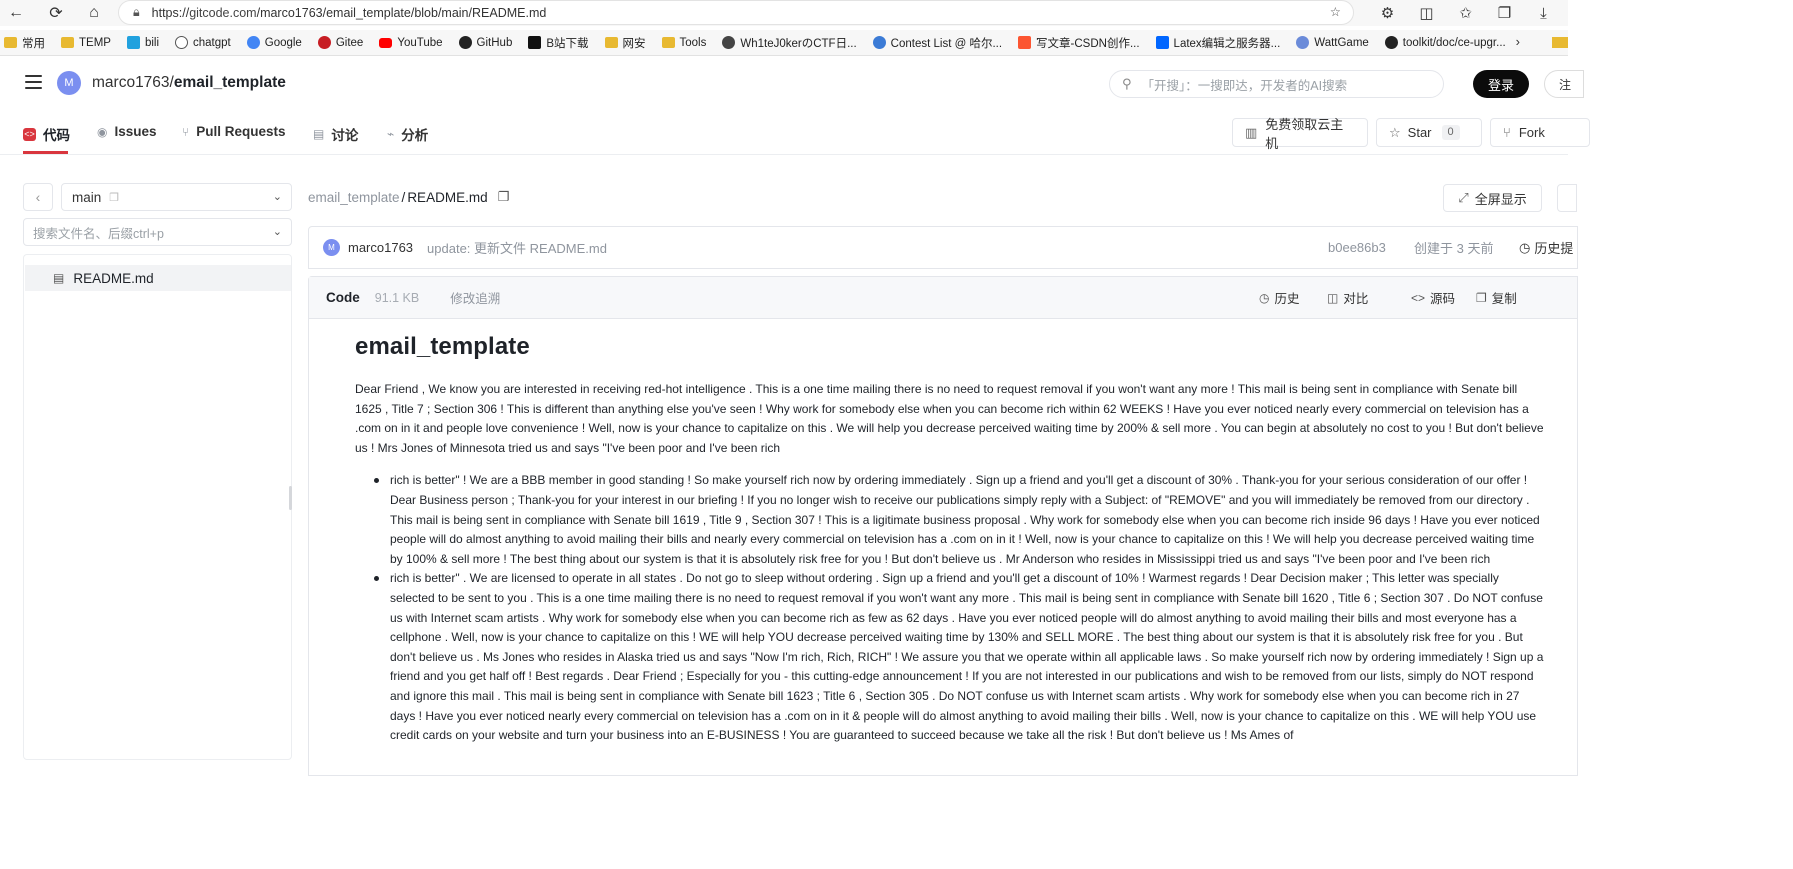 The width and height of the screenshot is (1793, 869). I want to click on breadcrumb: email_template / README.md ❐, so click(409, 197).